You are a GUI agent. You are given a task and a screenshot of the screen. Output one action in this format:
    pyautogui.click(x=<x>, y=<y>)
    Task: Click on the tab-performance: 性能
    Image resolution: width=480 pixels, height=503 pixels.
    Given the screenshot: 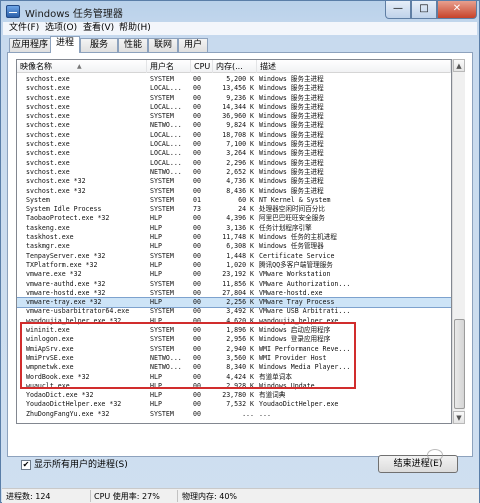 What is the action you would take?
    pyautogui.click(x=133, y=45)
    